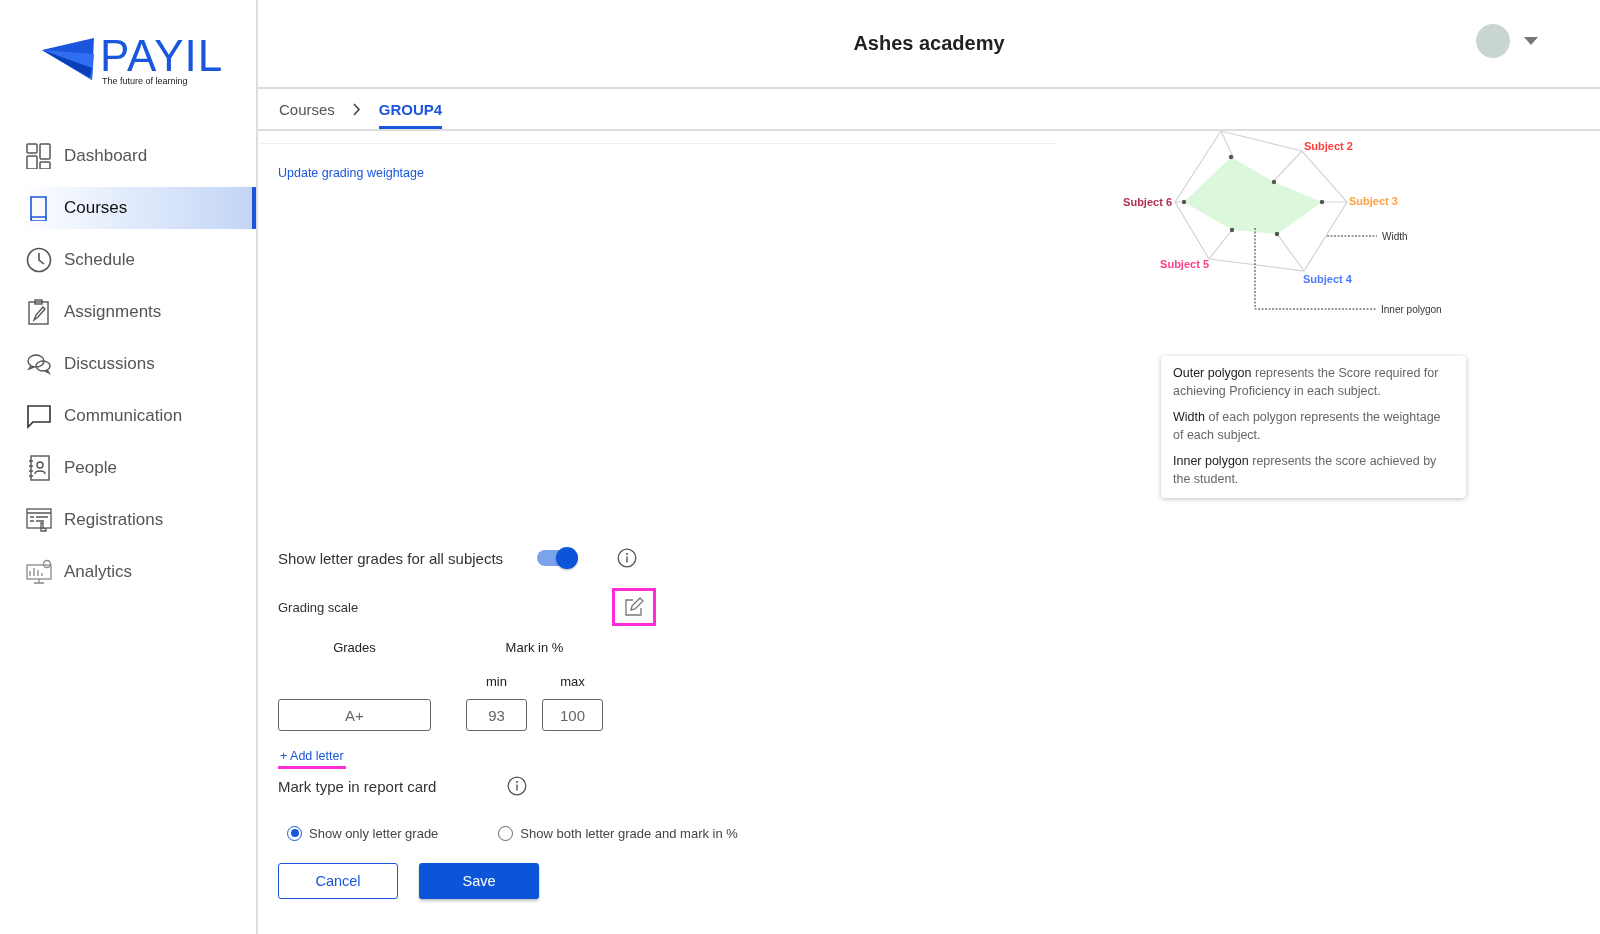 The image size is (1600, 934). Describe the element at coordinates (1328, 146) in the screenshot. I see `subject-label: Subject 2` at that location.